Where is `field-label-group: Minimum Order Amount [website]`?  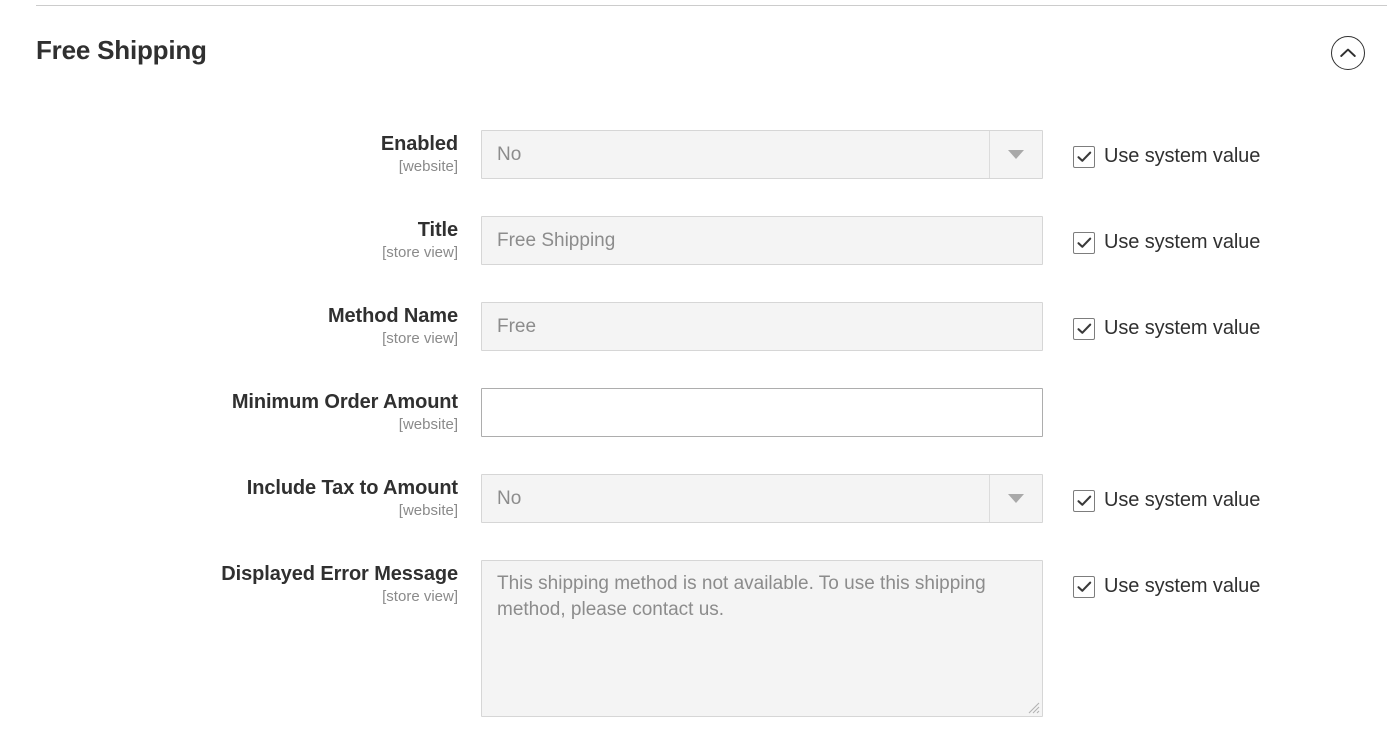 field-label-group: Minimum Order Amount [website] is located at coordinates (229, 412).